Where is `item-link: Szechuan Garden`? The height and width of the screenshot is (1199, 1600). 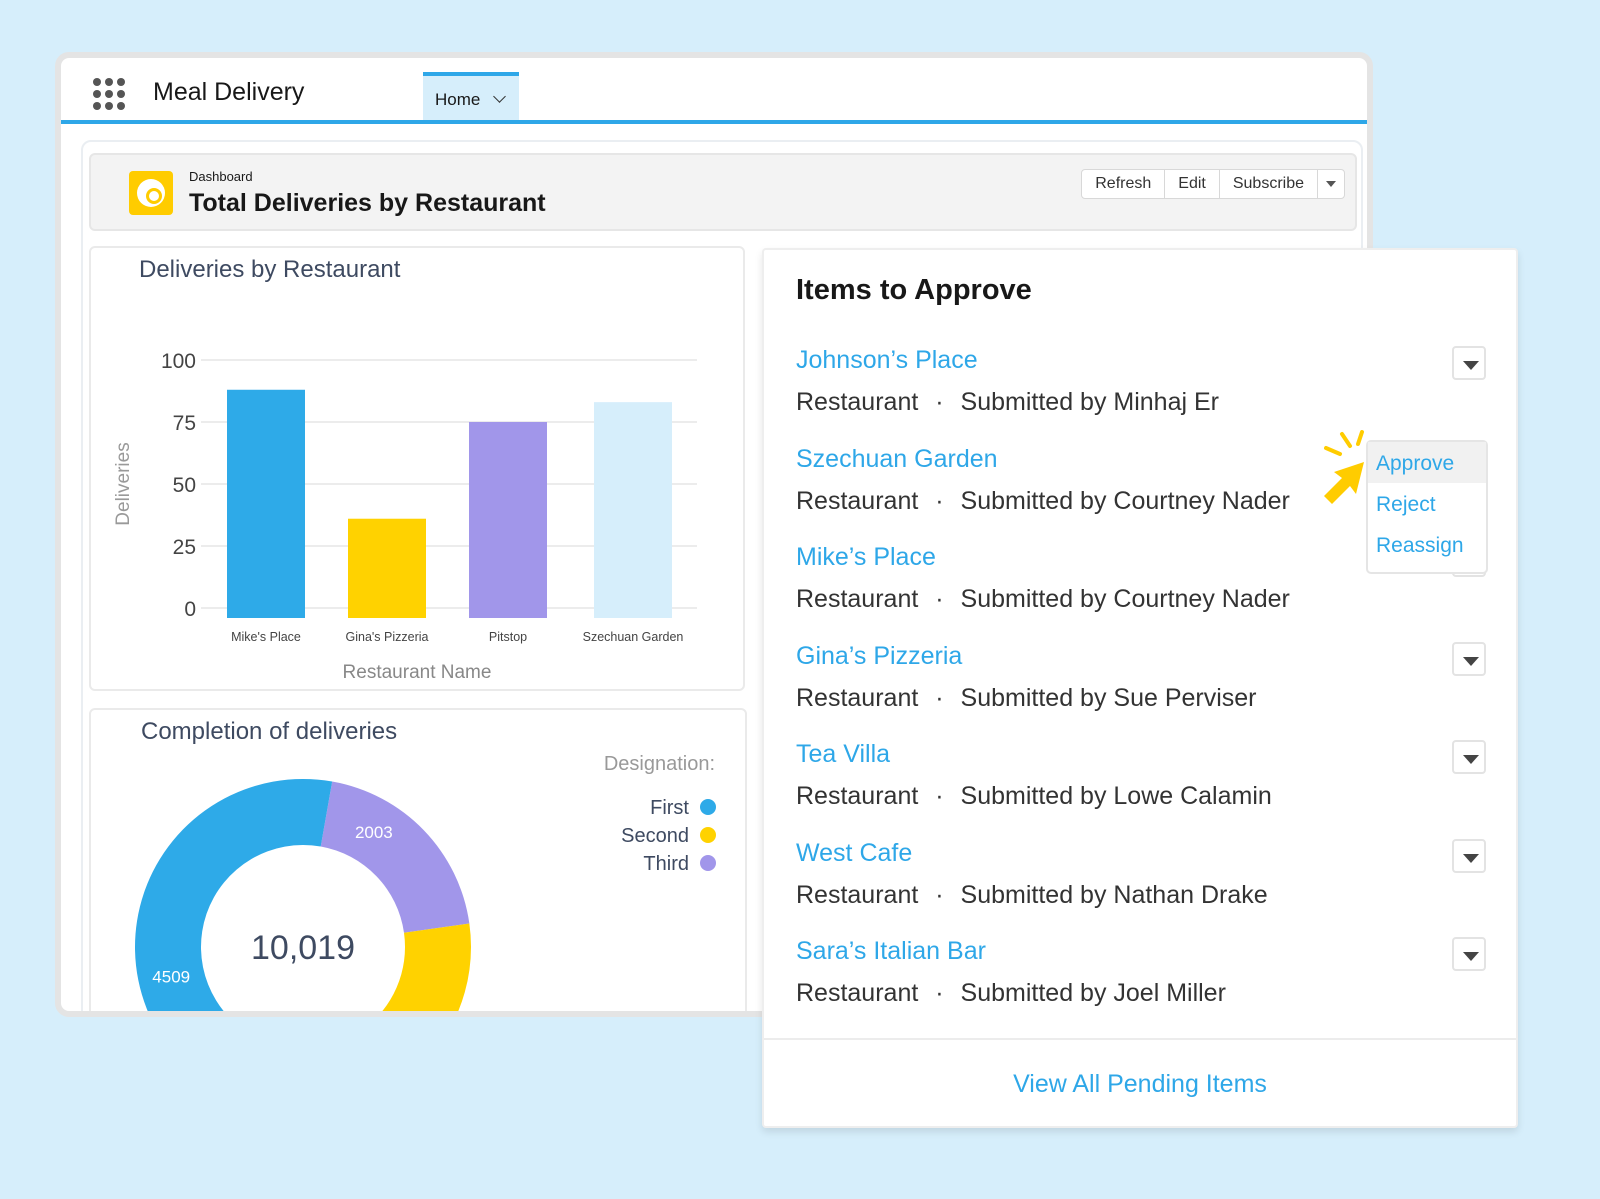 item-link: Szechuan Garden is located at coordinates (897, 459).